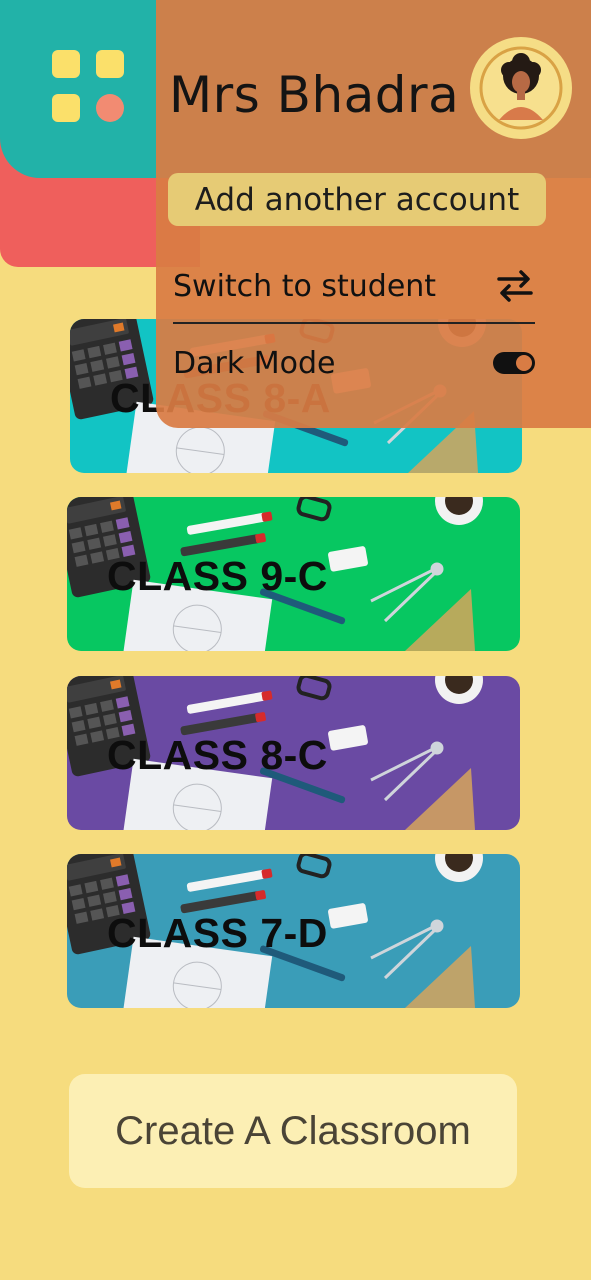 Image resolution: width=591 pixels, height=1280 pixels. I want to click on class-card-title: CLASS 7-D, so click(217, 933).